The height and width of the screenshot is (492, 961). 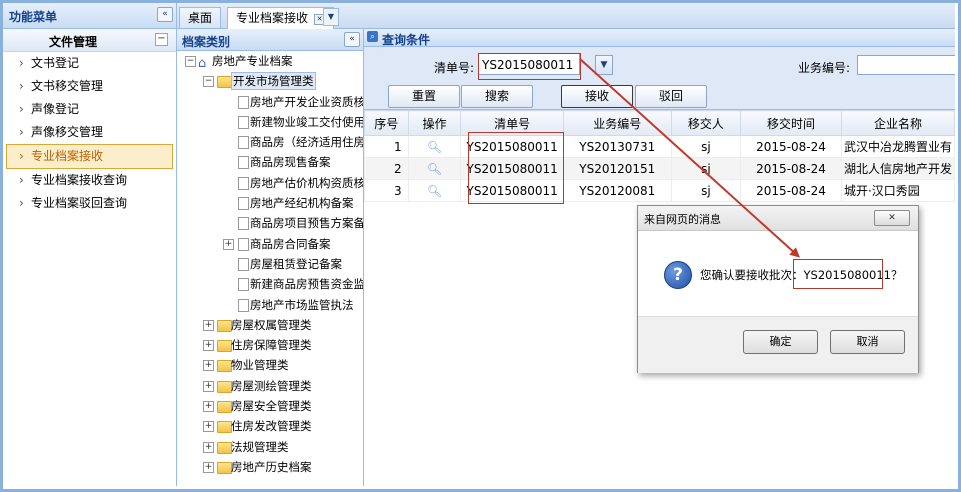 I want to click on dialog-batch-highlight-box, so click(x=838, y=274).